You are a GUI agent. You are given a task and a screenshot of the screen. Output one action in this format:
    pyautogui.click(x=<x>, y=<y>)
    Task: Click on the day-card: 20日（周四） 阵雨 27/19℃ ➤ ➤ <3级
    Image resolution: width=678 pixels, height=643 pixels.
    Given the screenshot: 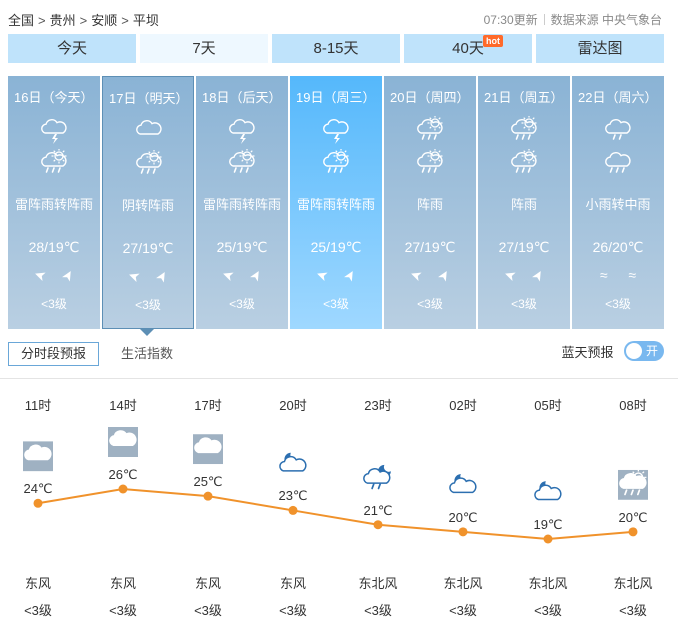 What is the action you would take?
    pyautogui.click(x=430, y=202)
    